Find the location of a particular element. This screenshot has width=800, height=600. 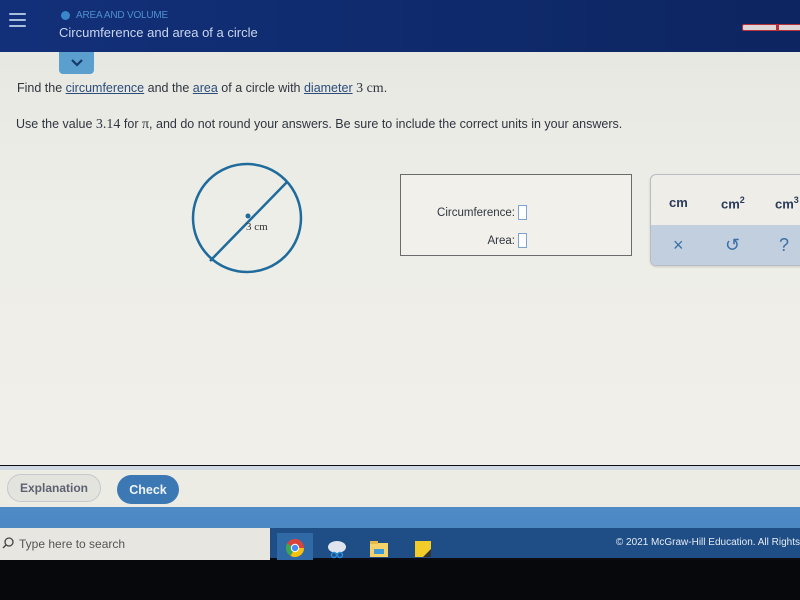

keypad-actions: × ↺ ? is located at coordinates (725, 245).